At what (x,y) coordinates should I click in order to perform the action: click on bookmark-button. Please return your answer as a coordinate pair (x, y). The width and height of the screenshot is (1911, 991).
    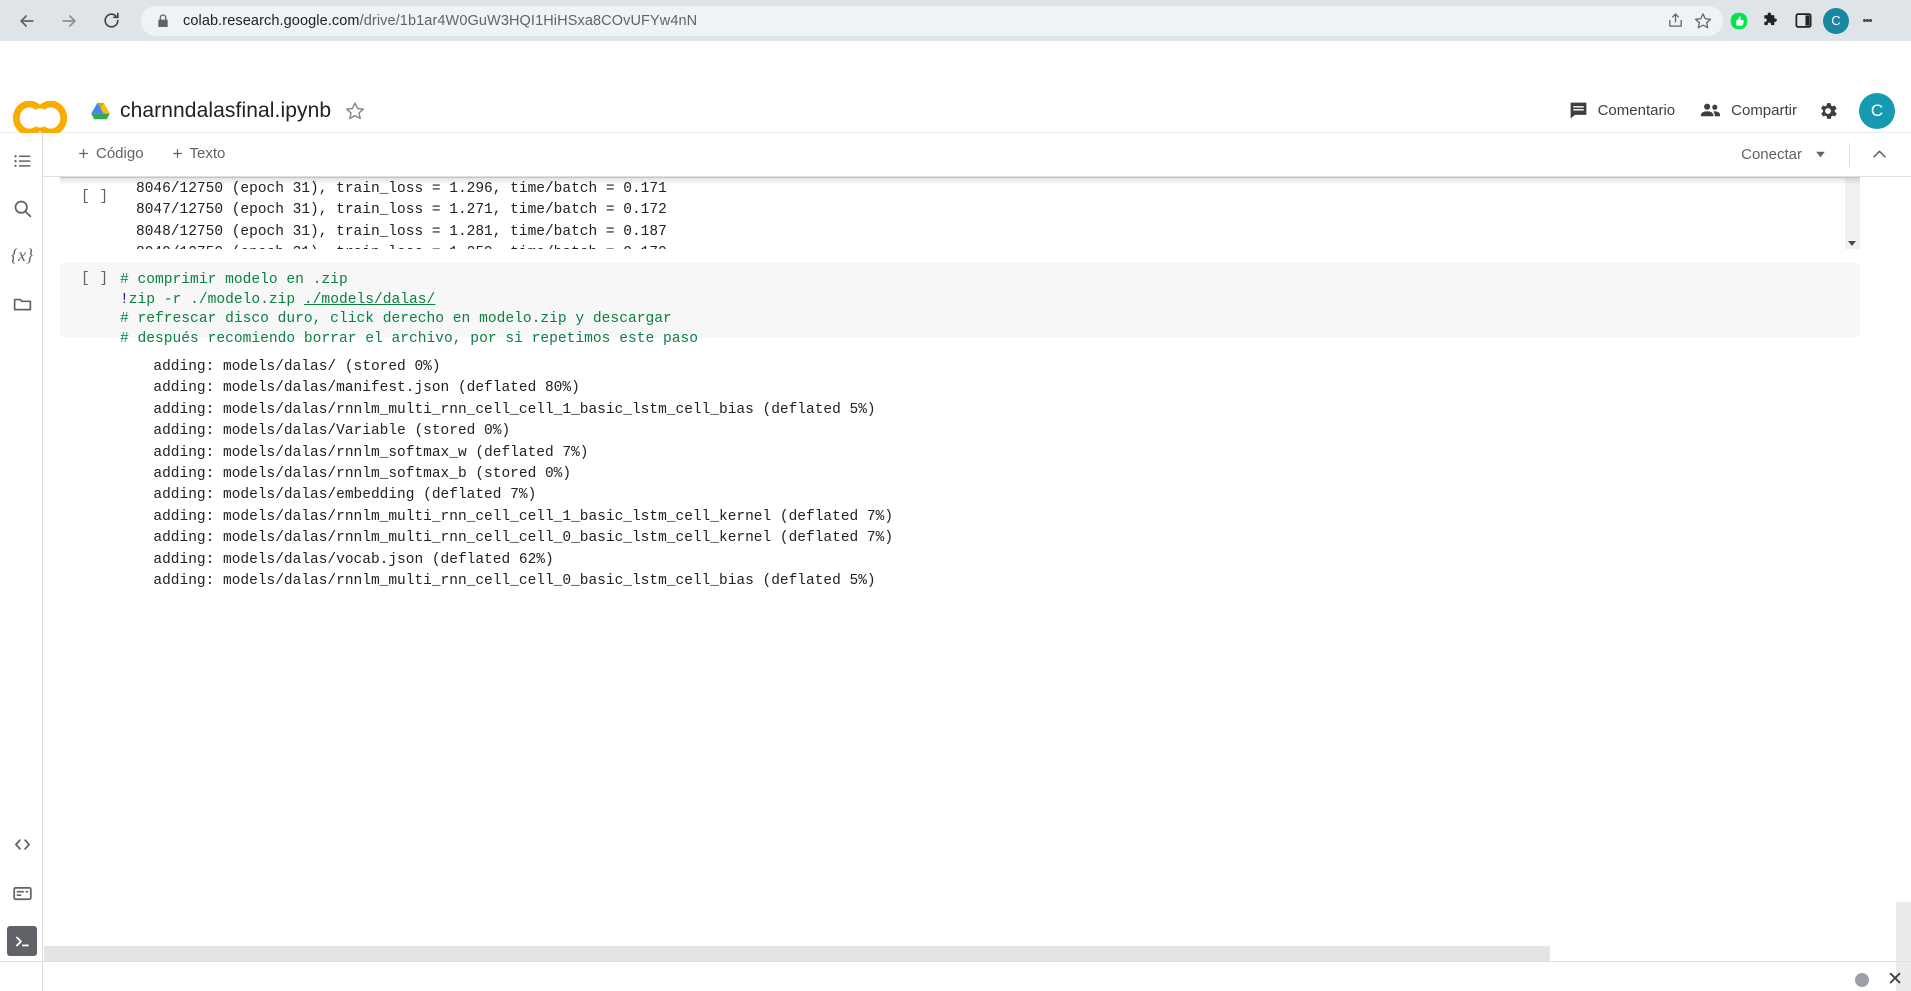
    Looking at the image, I should click on (1703, 21).